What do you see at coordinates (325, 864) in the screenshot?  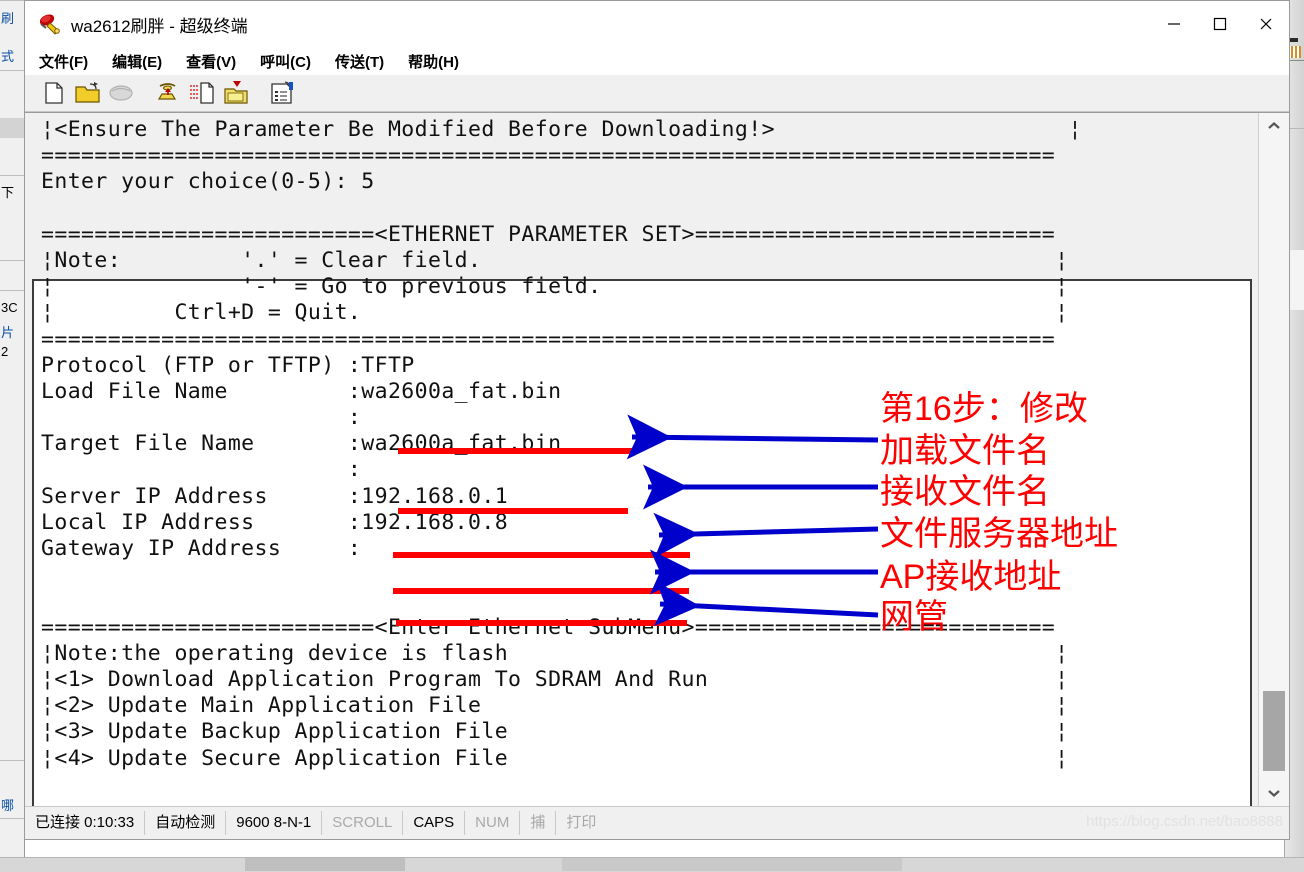 I see `taskbar-button-active` at bounding box center [325, 864].